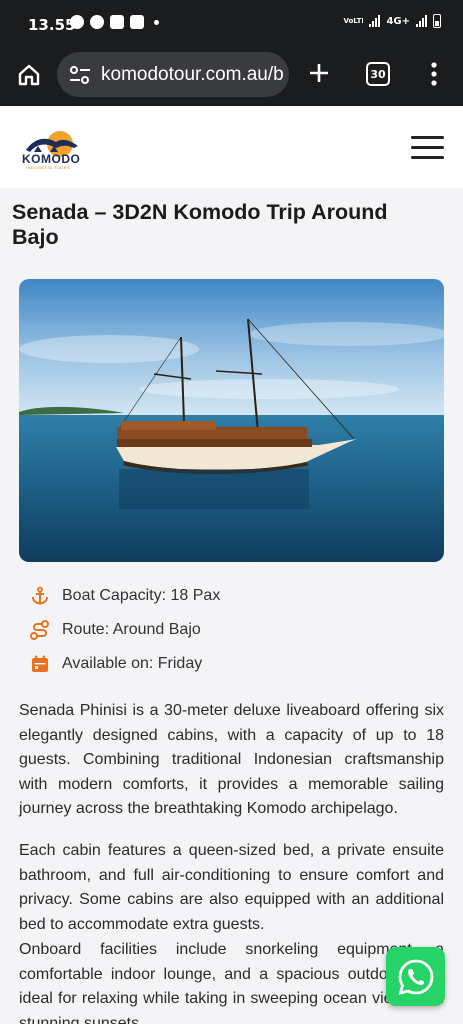 The width and height of the screenshot is (463, 1024). Describe the element at coordinates (29, 75) in the screenshot. I see `home-icon` at that location.